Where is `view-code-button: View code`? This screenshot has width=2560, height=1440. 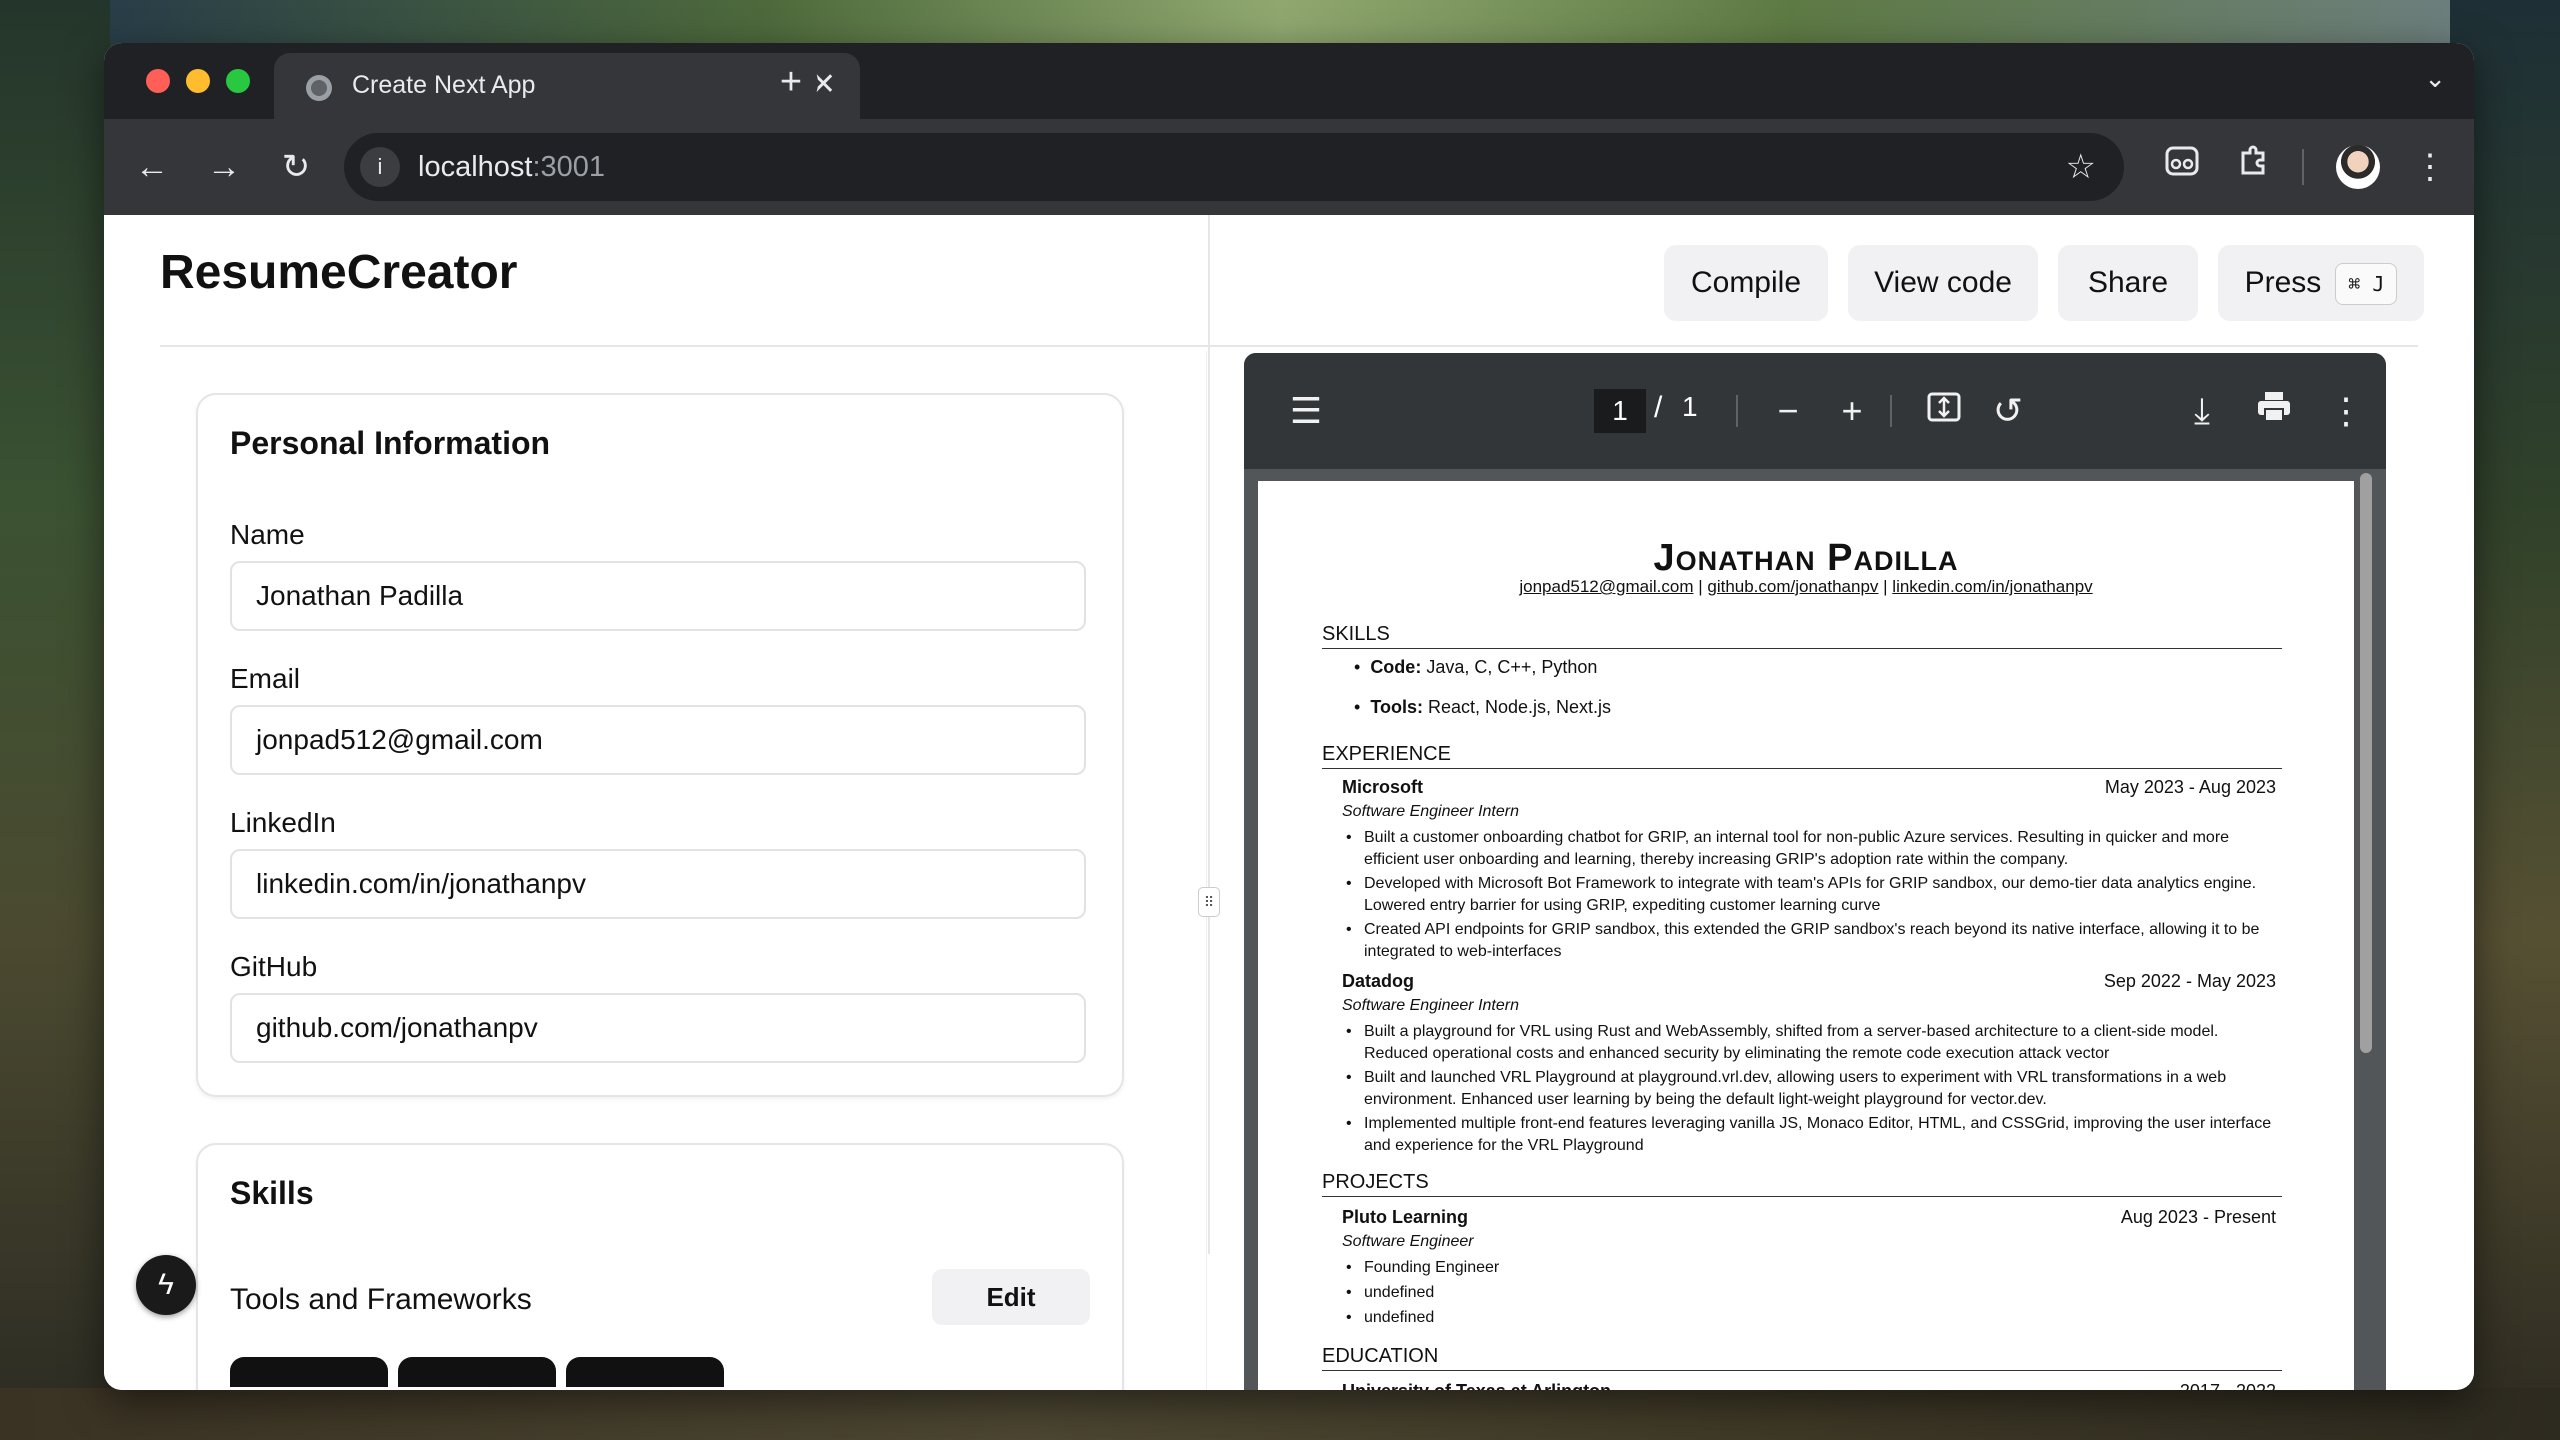 view-code-button: View code is located at coordinates (1943, 283).